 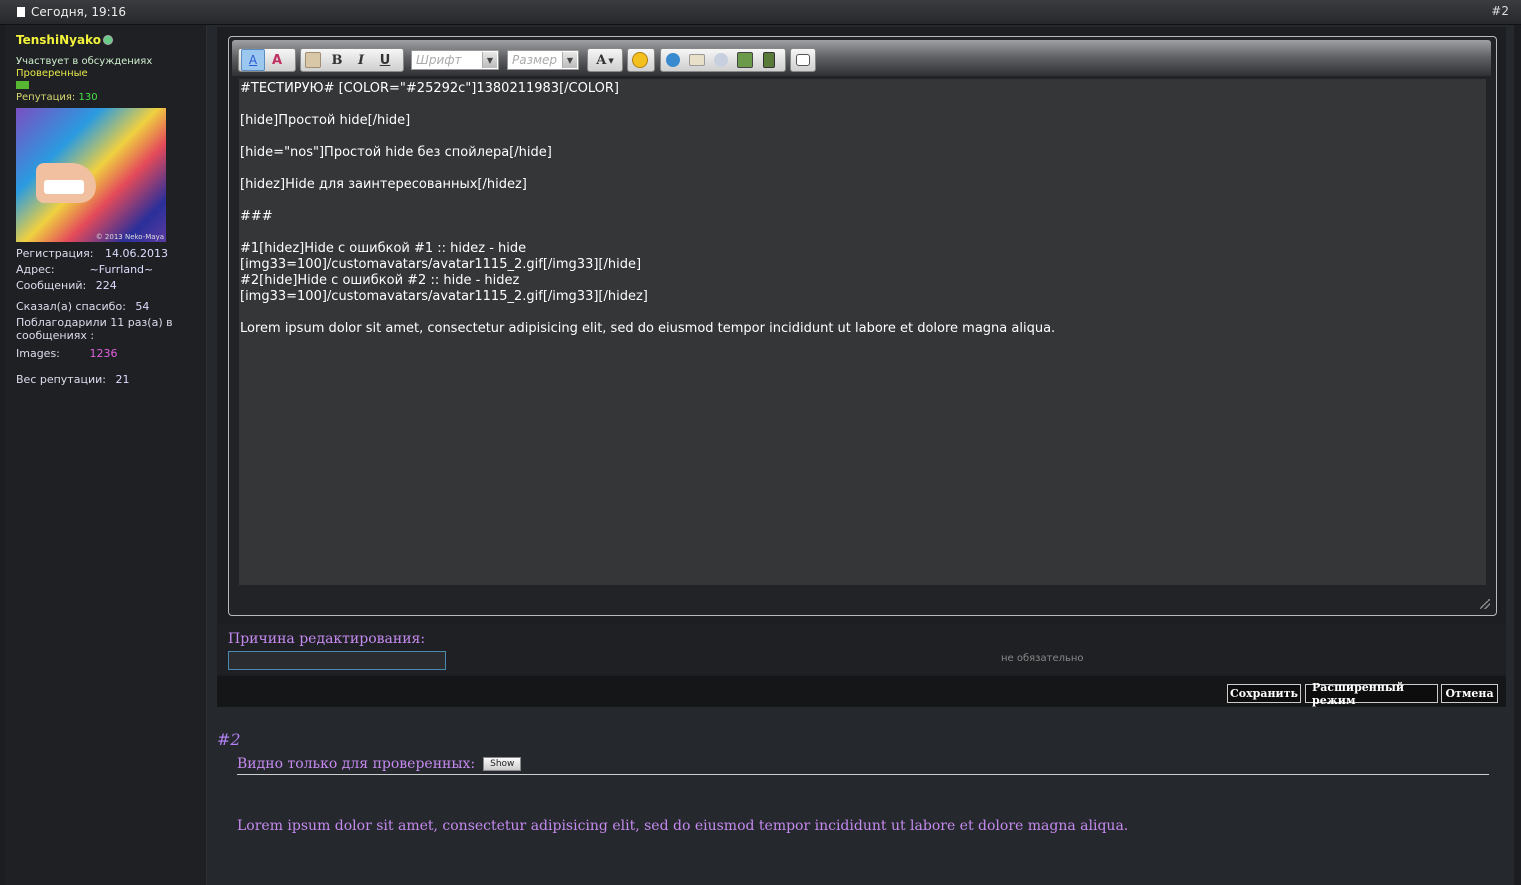 What do you see at coordinates (106, 285) in the screenshot?
I see `messages-value: 224` at bounding box center [106, 285].